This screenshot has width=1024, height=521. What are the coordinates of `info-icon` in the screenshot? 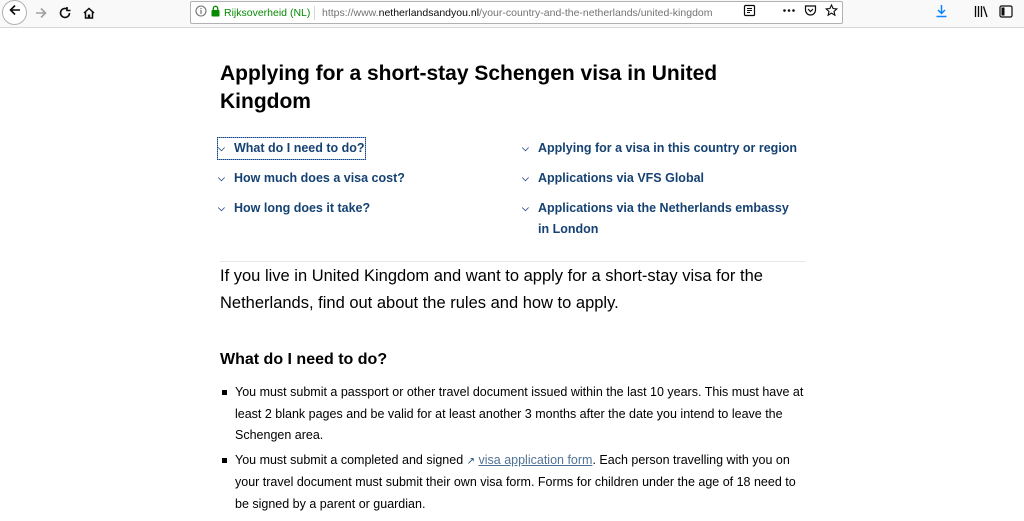 It's located at (201, 12).